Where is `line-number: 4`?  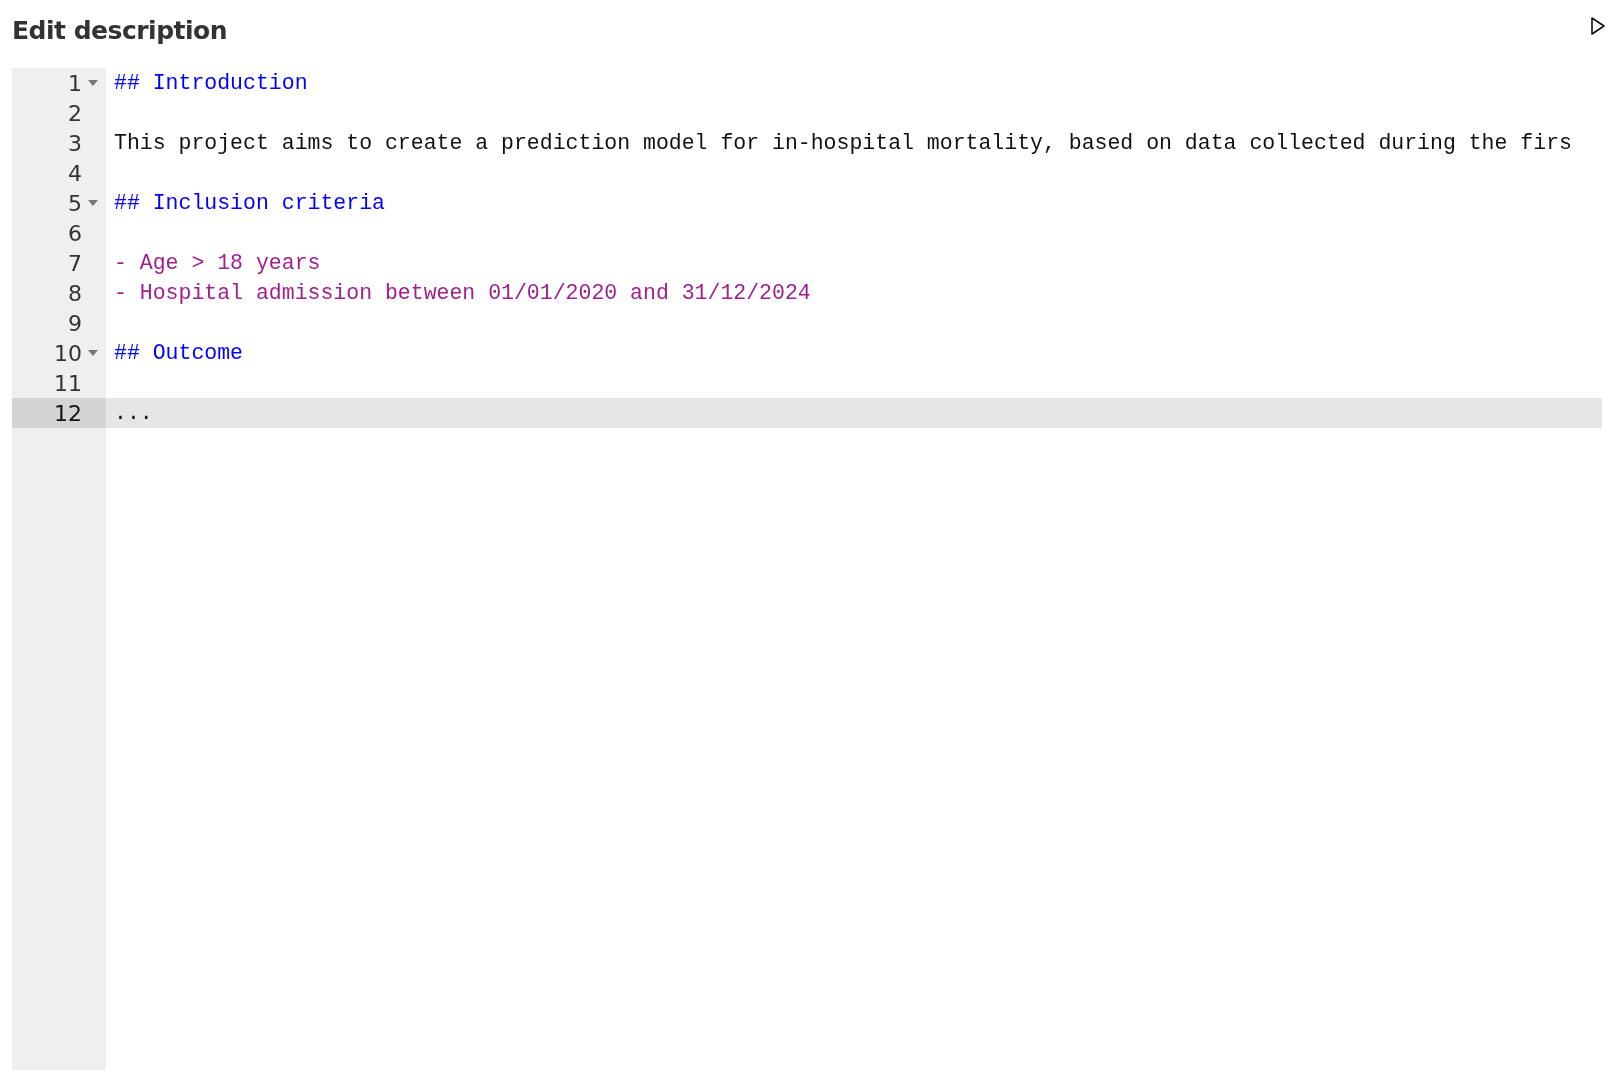
line-number: 4 is located at coordinates (75, 173).